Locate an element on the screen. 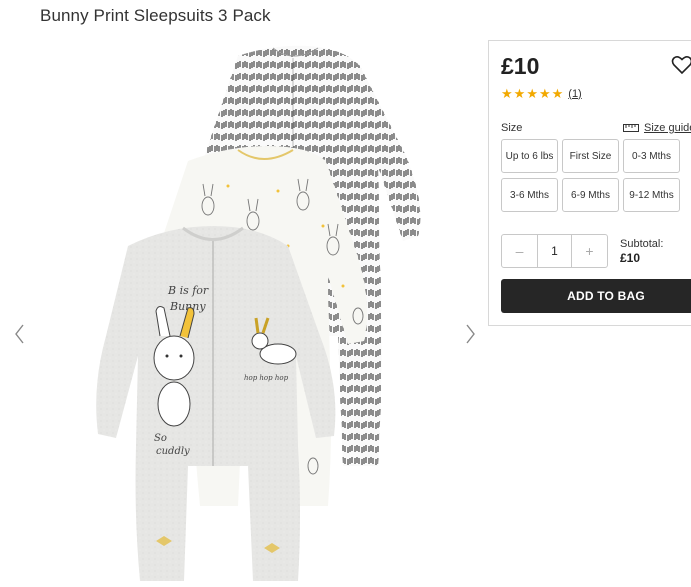  size-option-9-12-mths: 9-12 Mths is located at coordinates (651, 195).